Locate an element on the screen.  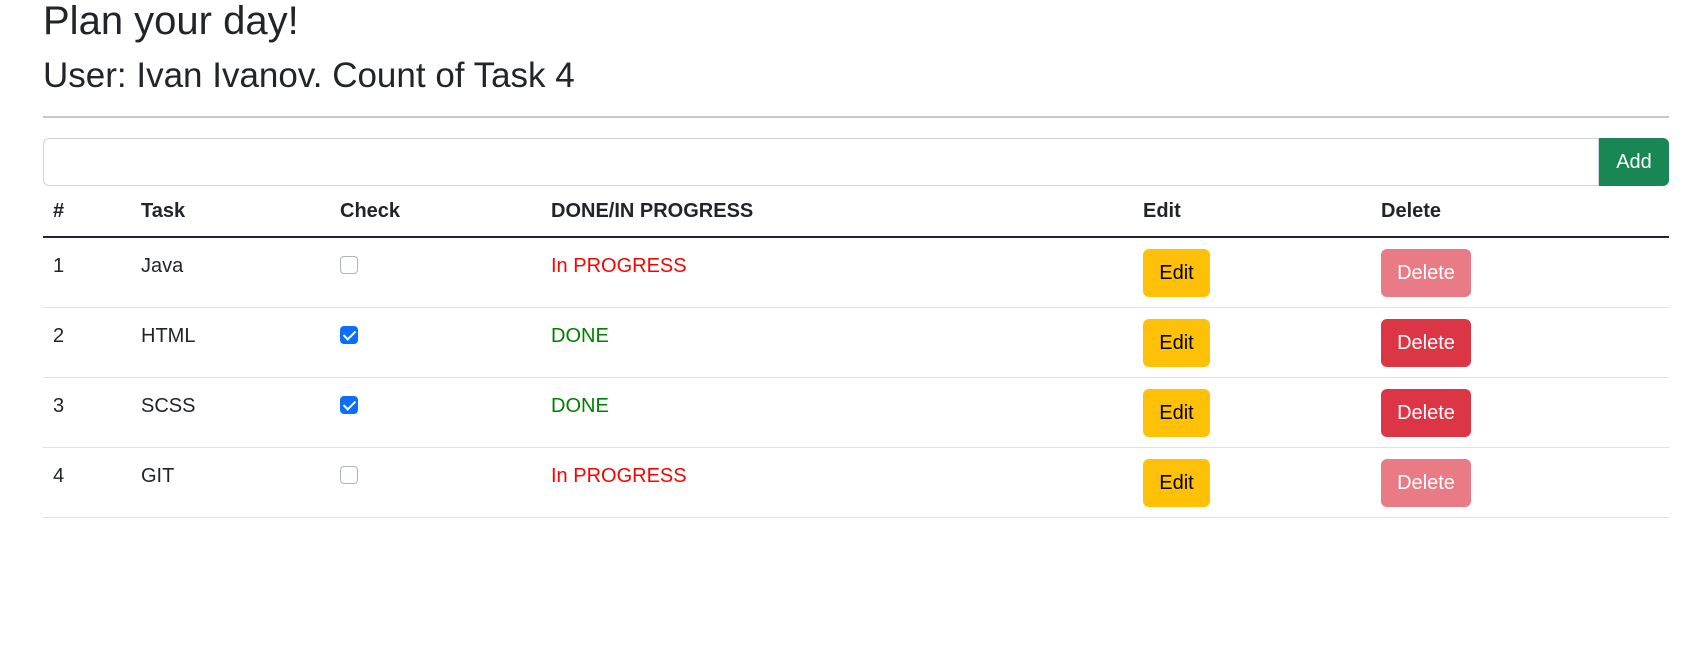
task-name: Java is located at coordinates (162, 266).